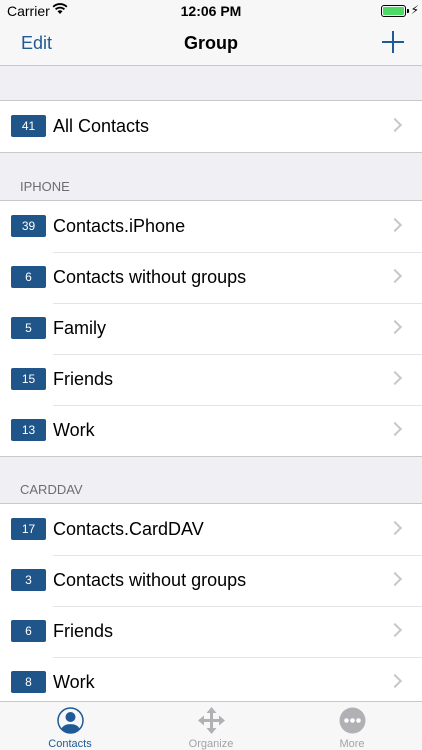 This screenshot has width=422, height=750. Describe the element at coordinates (393, 11) in the screenshot. I see `battery-icon` at that location.